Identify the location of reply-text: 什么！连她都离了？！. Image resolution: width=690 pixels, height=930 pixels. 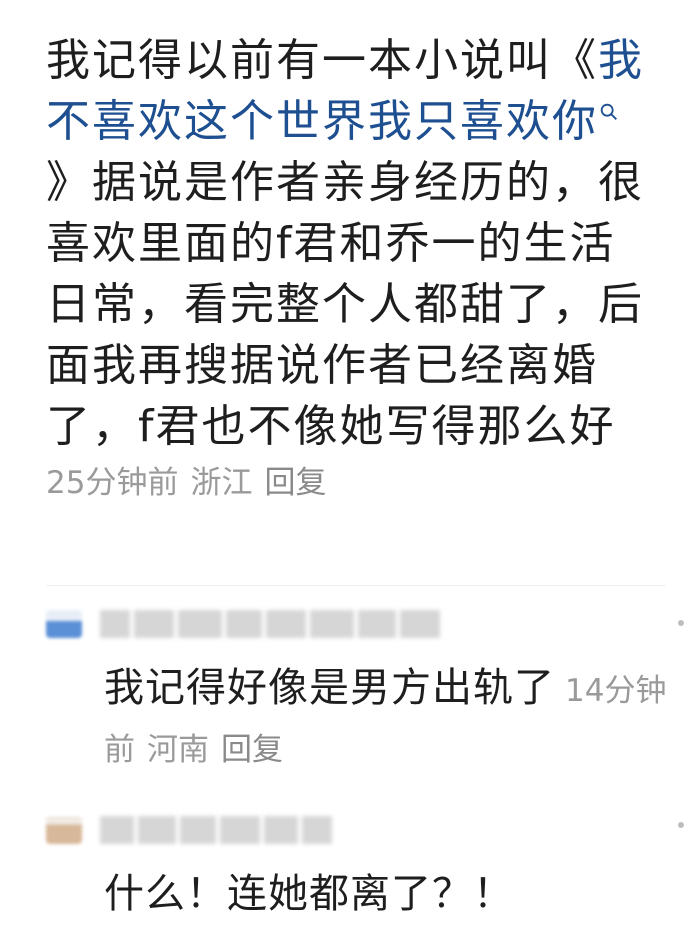
(309, 894).